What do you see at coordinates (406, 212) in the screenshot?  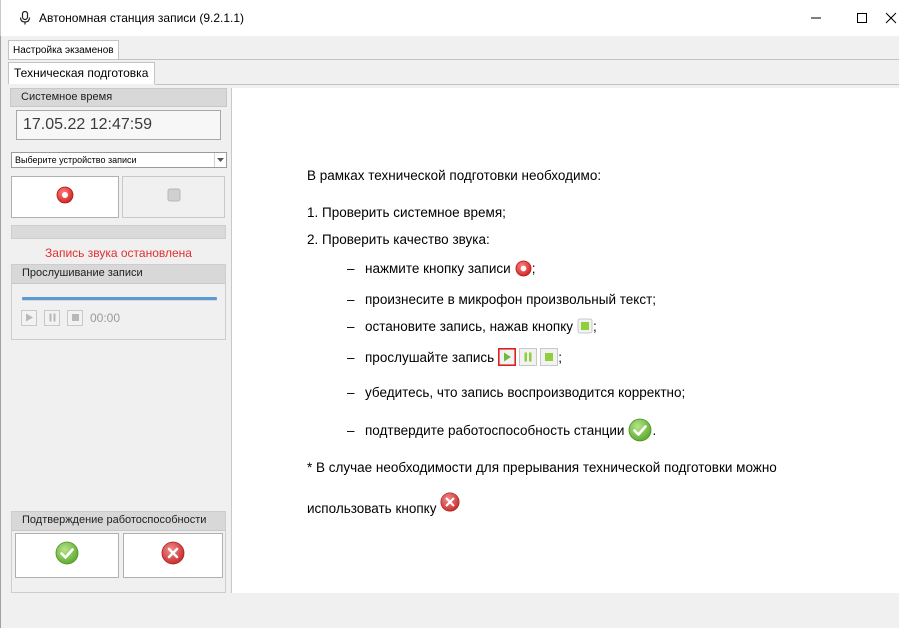 I see `instructions-step-1: 1. Проверить системное время;` at bounding box center [406, 212].